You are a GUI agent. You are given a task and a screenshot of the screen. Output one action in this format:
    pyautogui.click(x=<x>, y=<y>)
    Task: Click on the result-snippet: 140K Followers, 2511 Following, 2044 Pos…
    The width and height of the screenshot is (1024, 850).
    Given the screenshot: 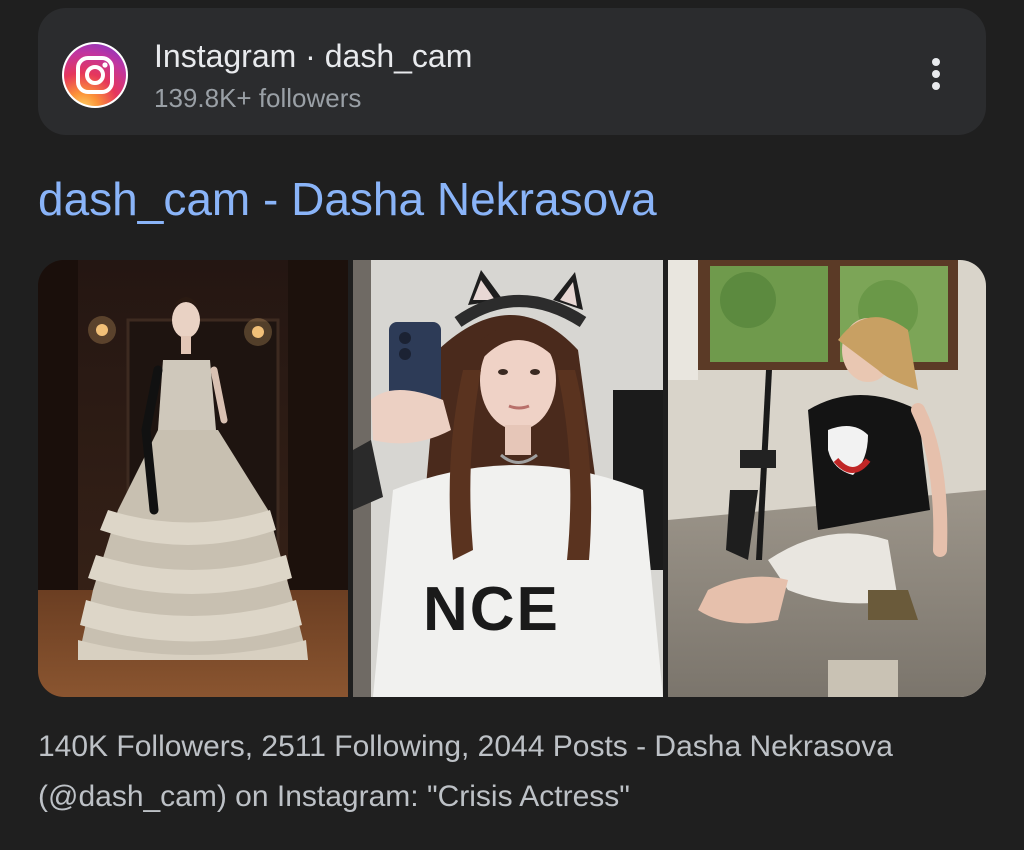 What is the action you would take?
    pyautogui.click(x=465, y=771)
    